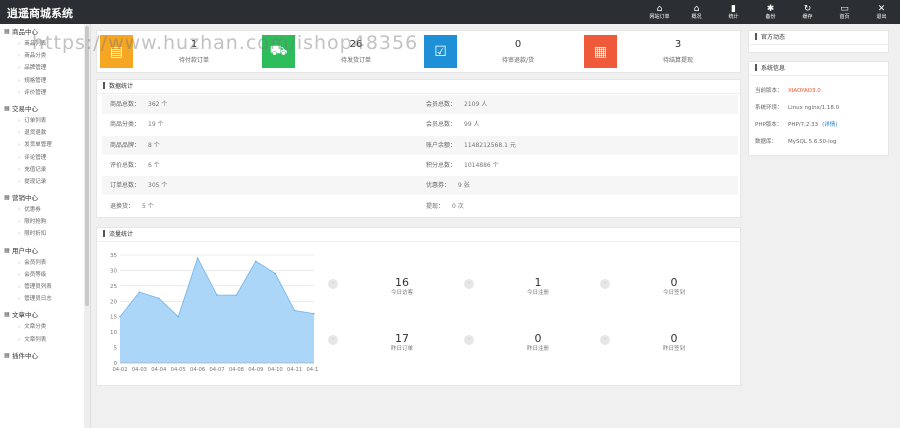  Describe the element at coordinates (113, 333) in the screenshot. I see `y-tick-label: 10` at that location.